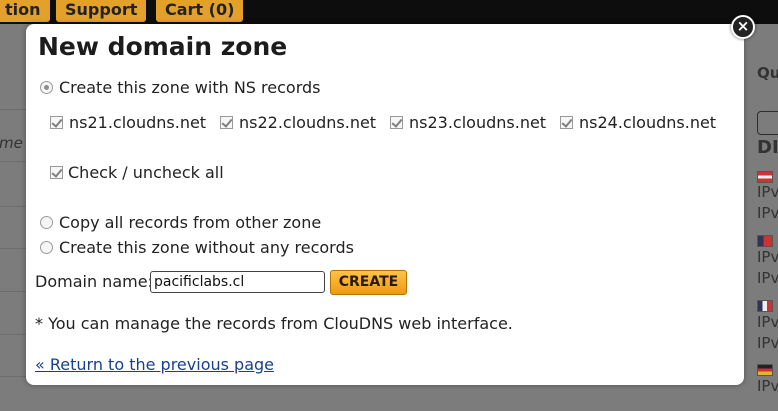  I want to click on radio-create-with-ns: Create this zone with NS records, so click(180, 87).